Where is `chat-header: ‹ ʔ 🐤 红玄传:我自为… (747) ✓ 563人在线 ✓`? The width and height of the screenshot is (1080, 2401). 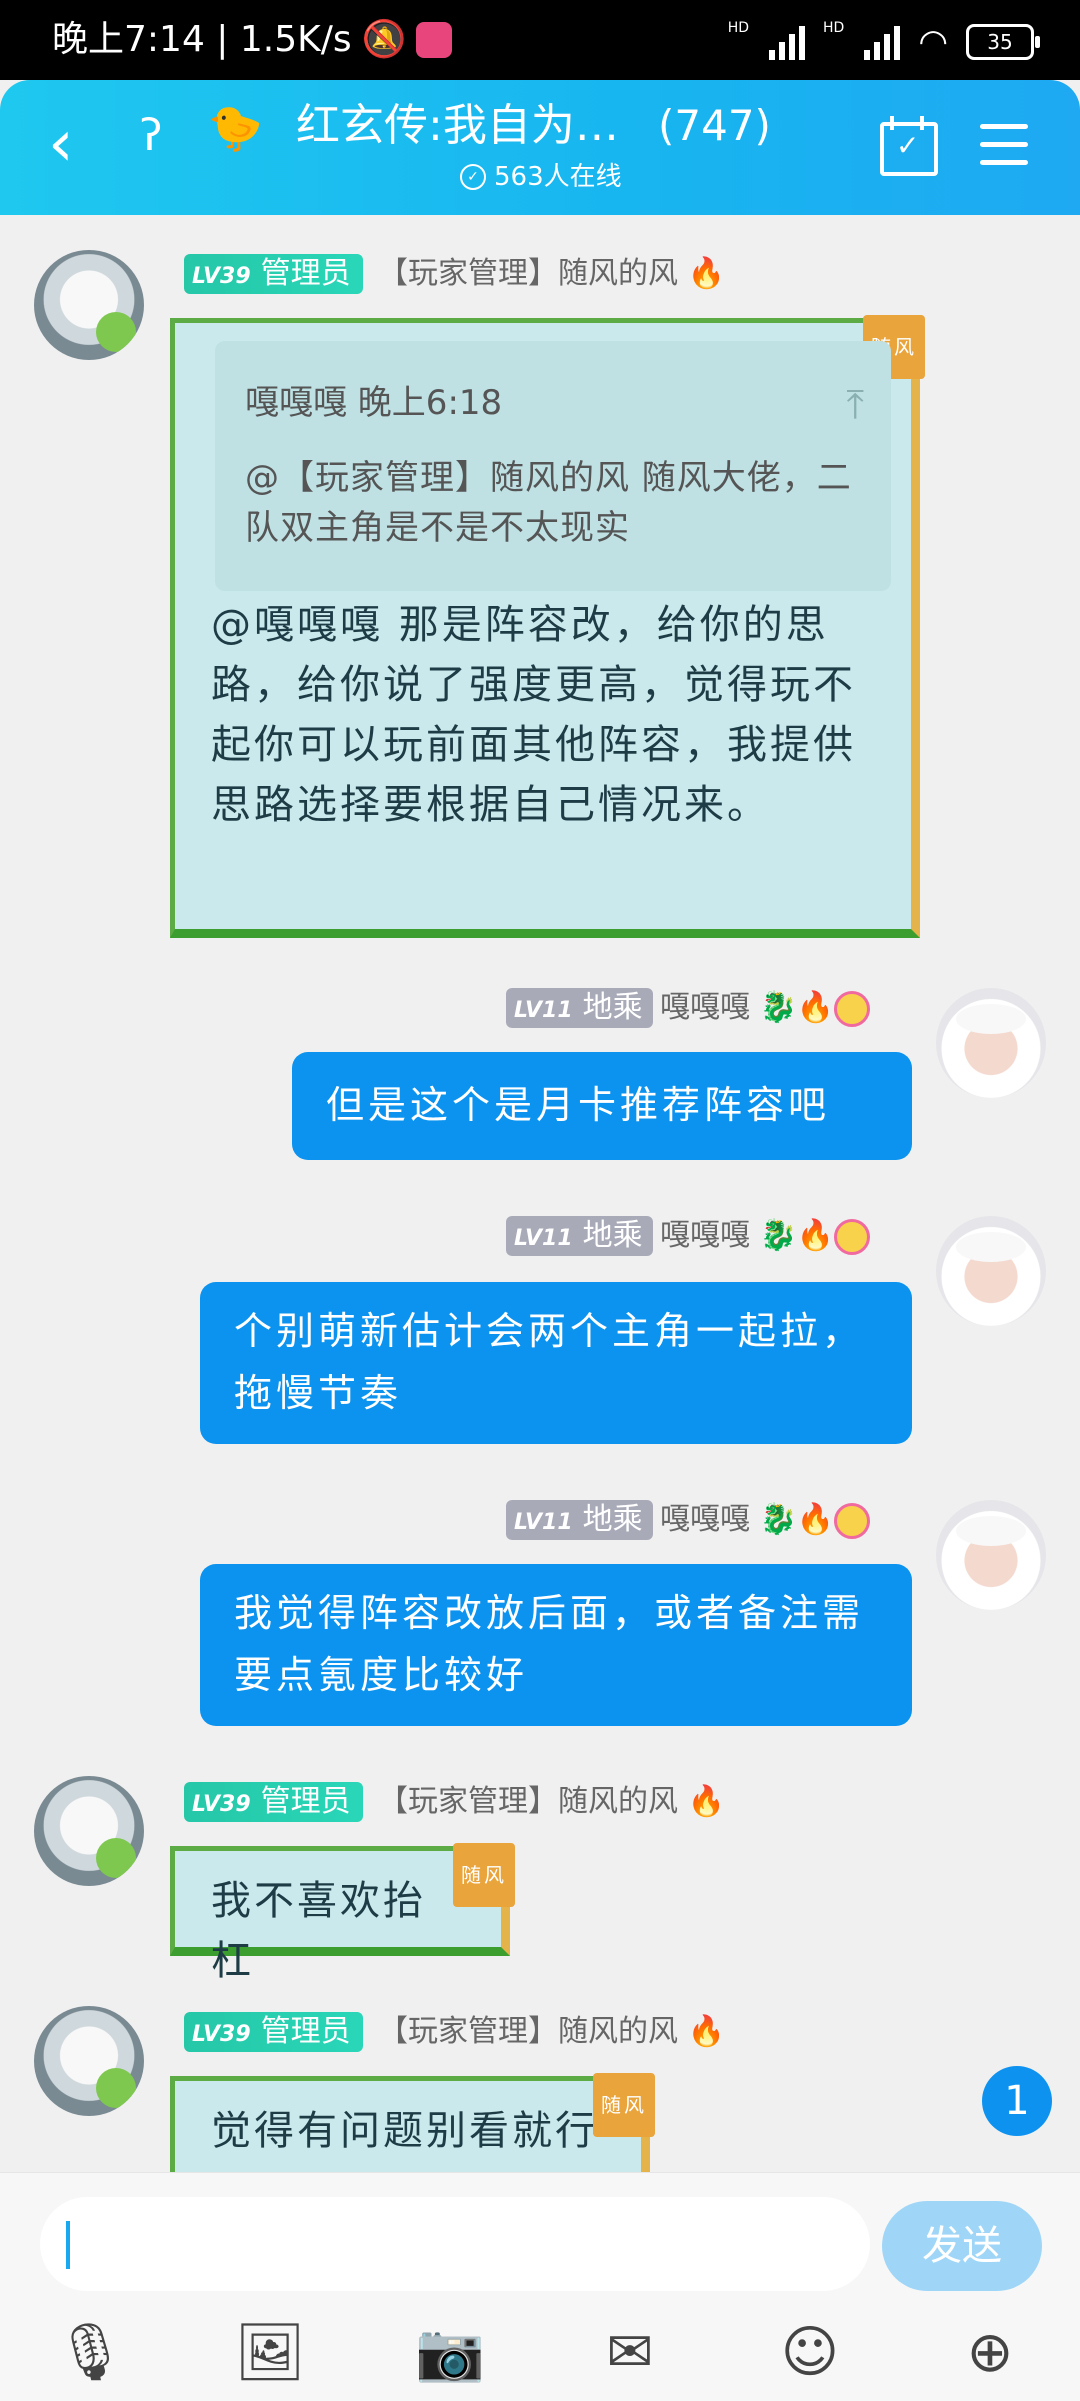 chat-header: ‹ ʔ 🐤 红玄传:我自为… (747) ✓ 563人在线 ✓ is located at coordinates (540, 147).